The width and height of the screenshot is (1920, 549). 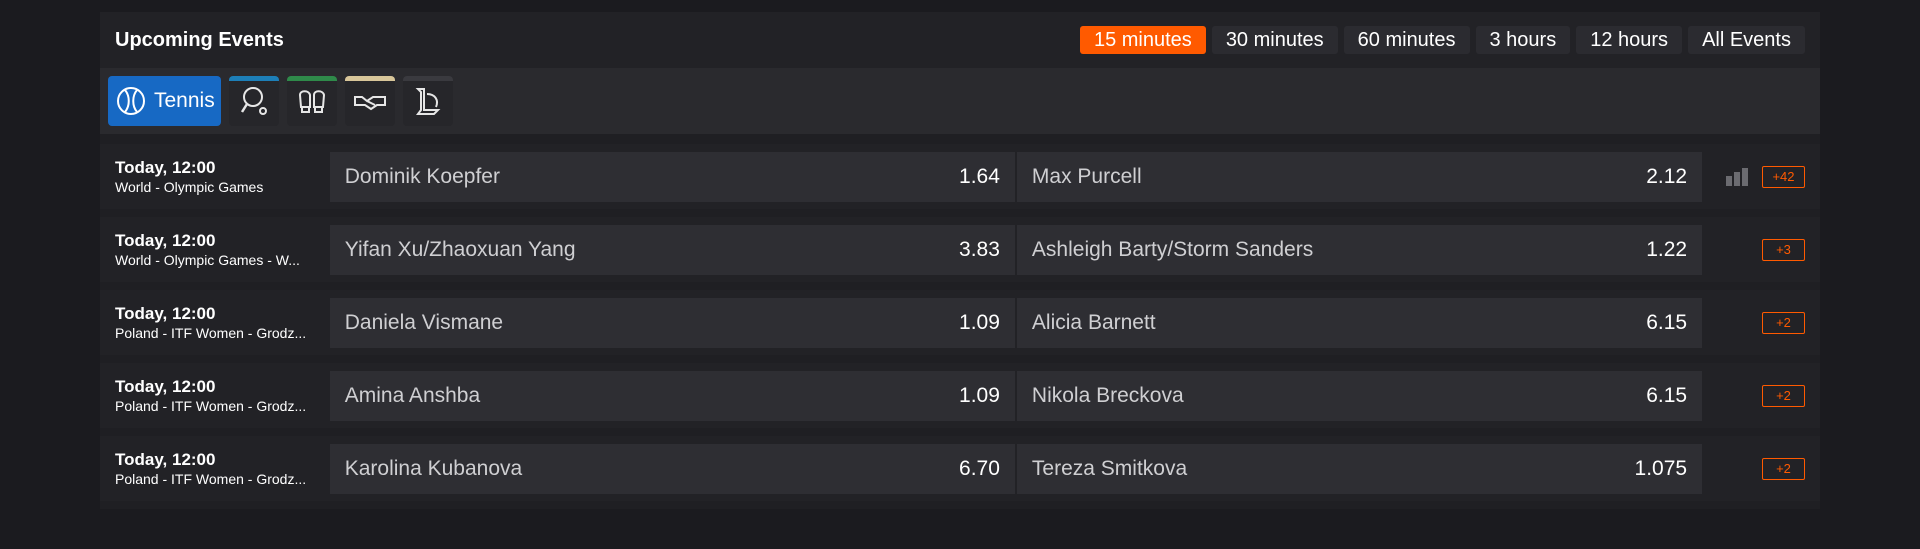 What do you see at coordinates (1359, 176) in the screenshot?
I see `away-odds-button: Max Purcell 2.12` at bounding box center [1359, 176].